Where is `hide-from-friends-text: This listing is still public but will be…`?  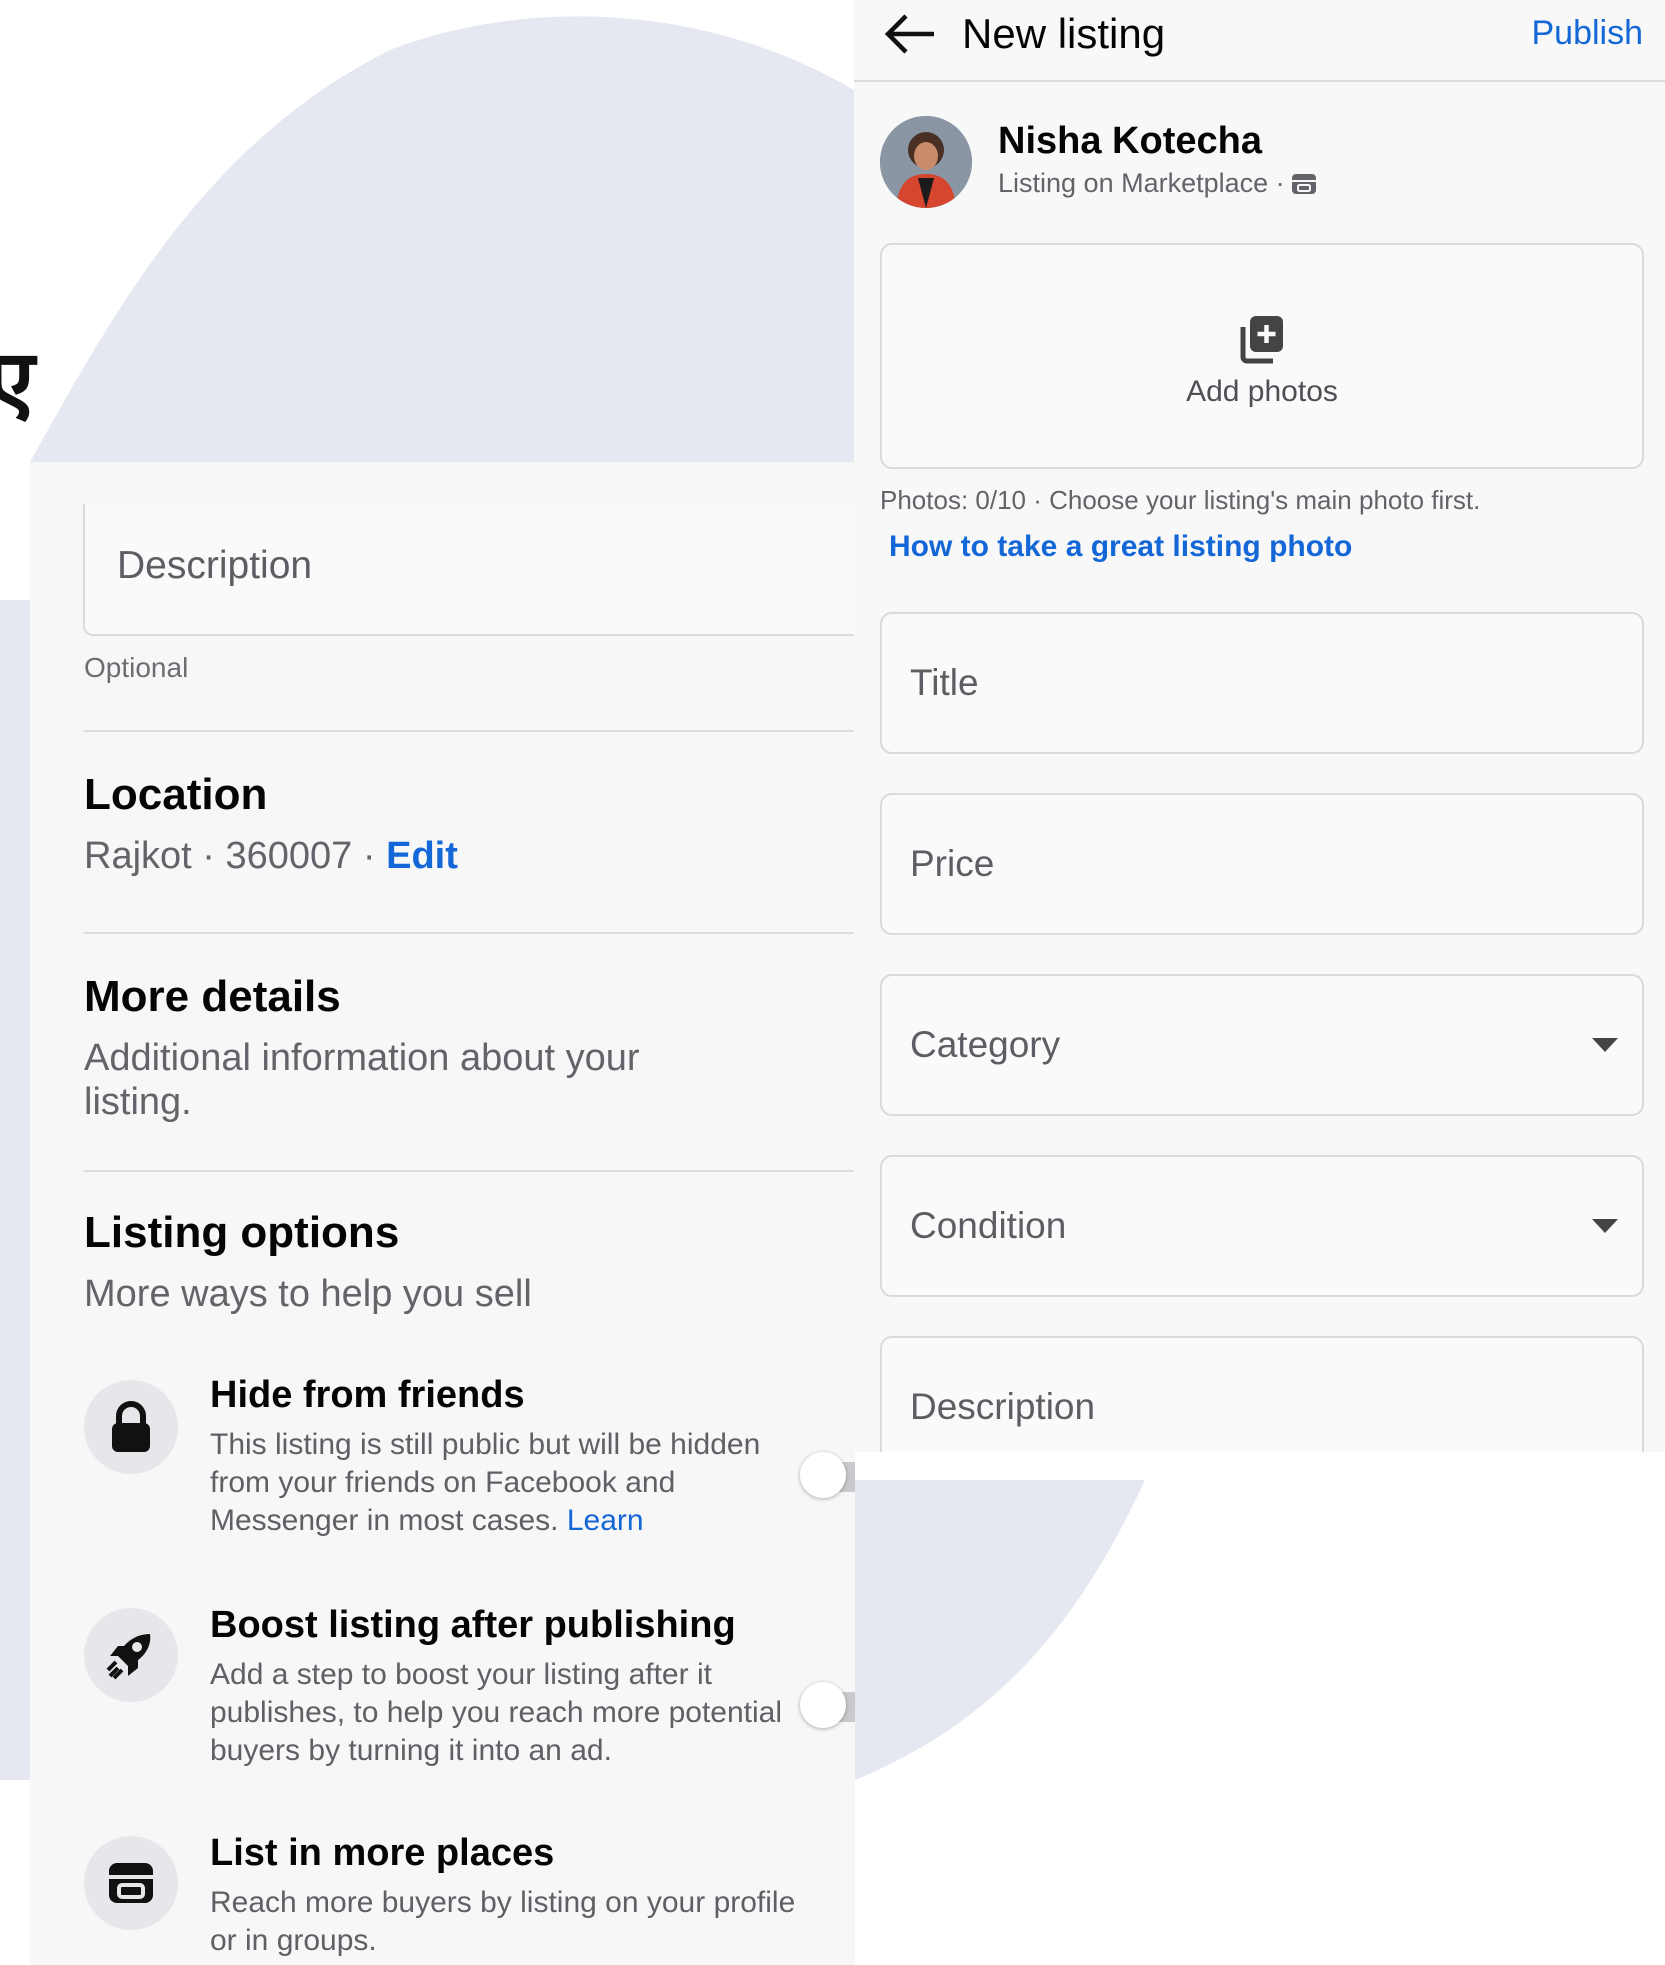
hide-from-friends-text: This listing is still public but will be… is located at coordinates (485, 1482).